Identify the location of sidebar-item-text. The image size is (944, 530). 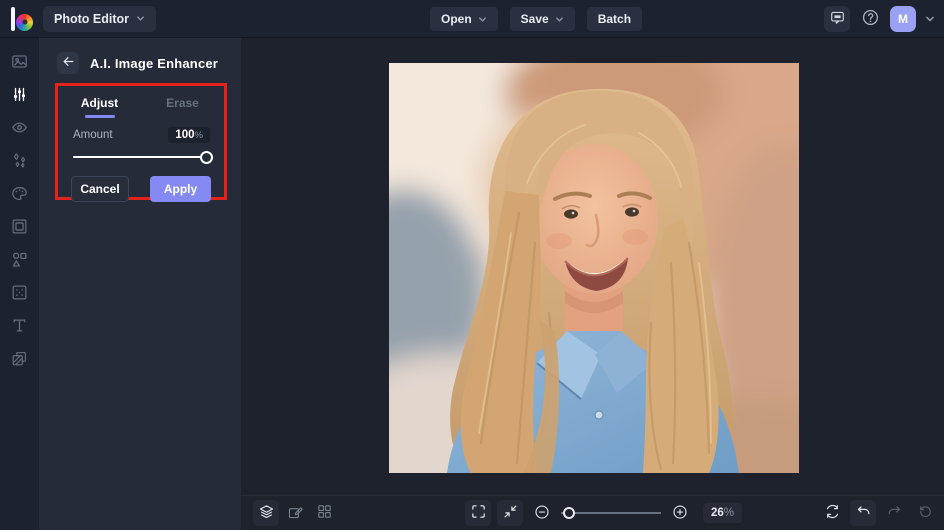
(19, 327).